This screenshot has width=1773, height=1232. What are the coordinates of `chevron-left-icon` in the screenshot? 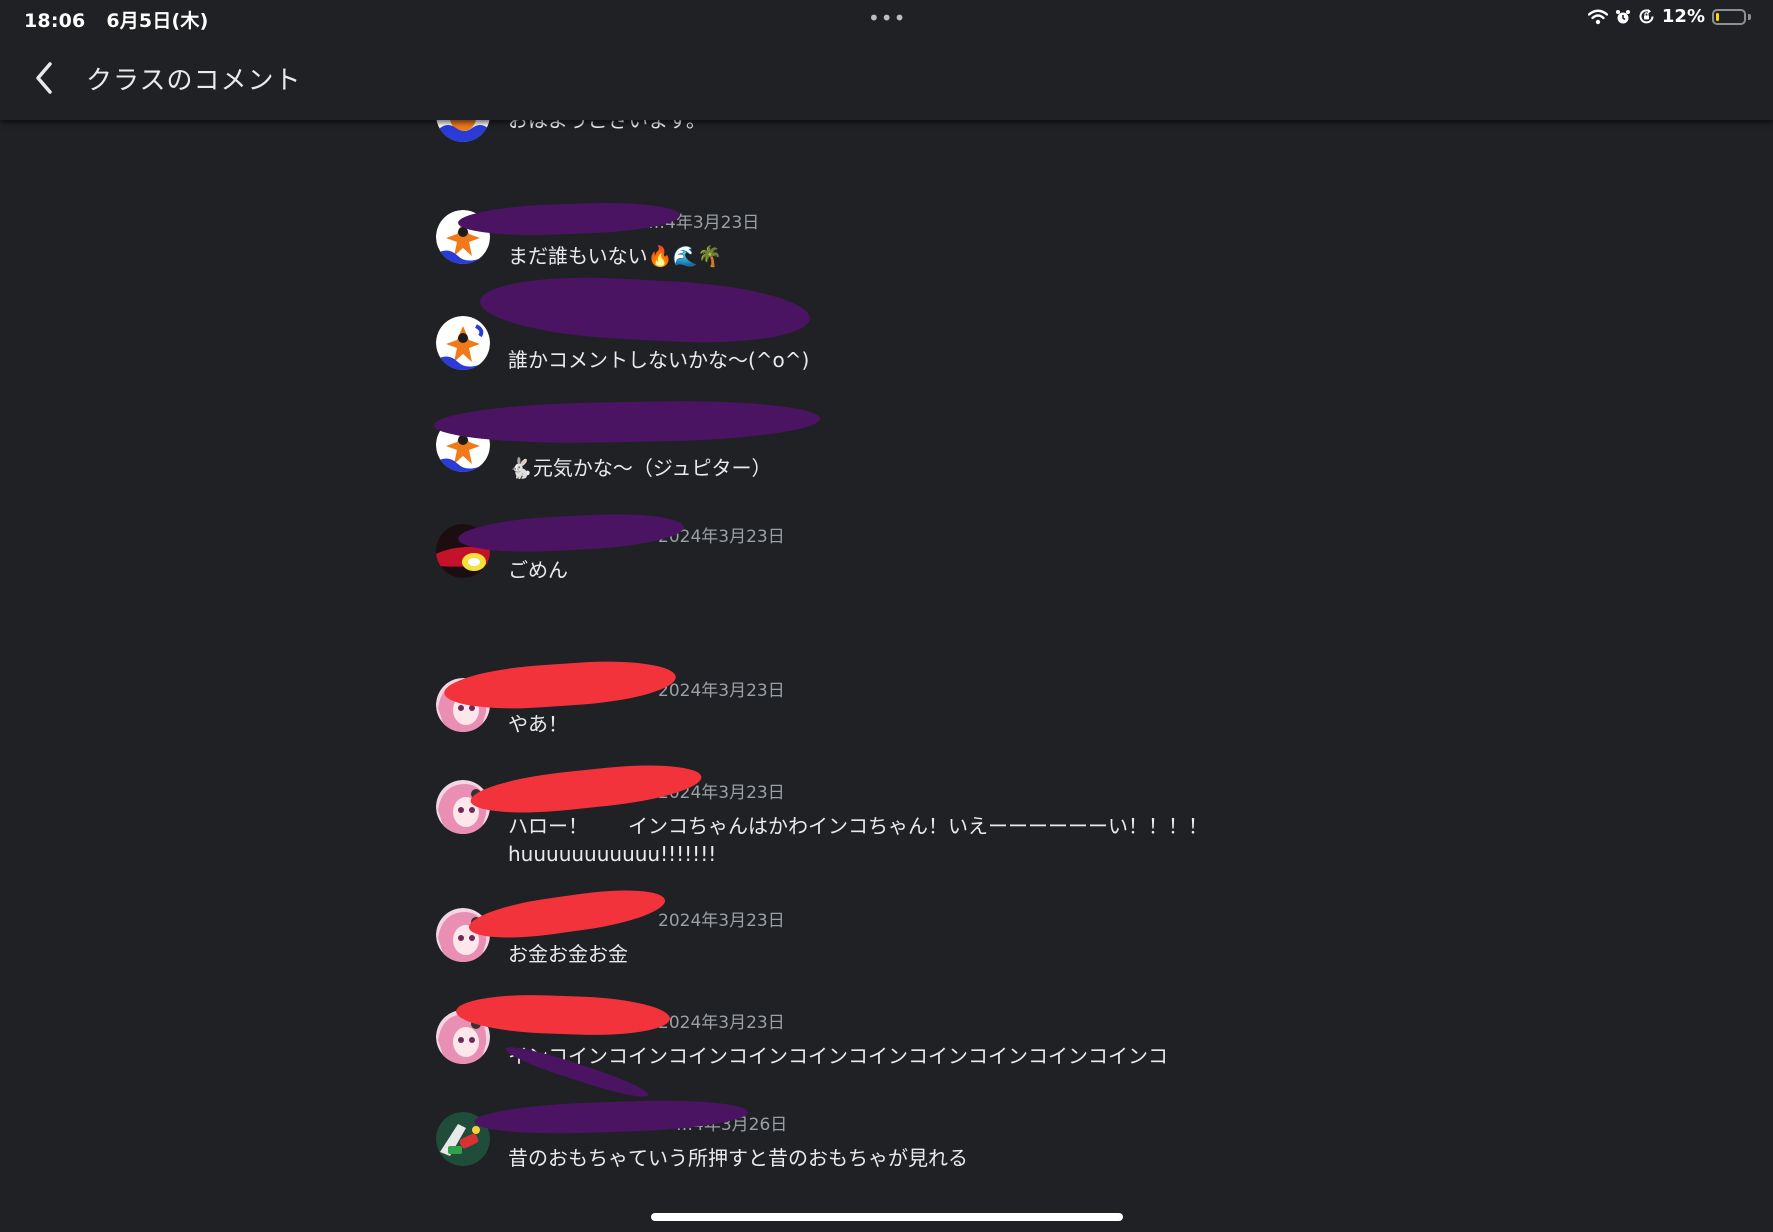 It's located at (44, 78).